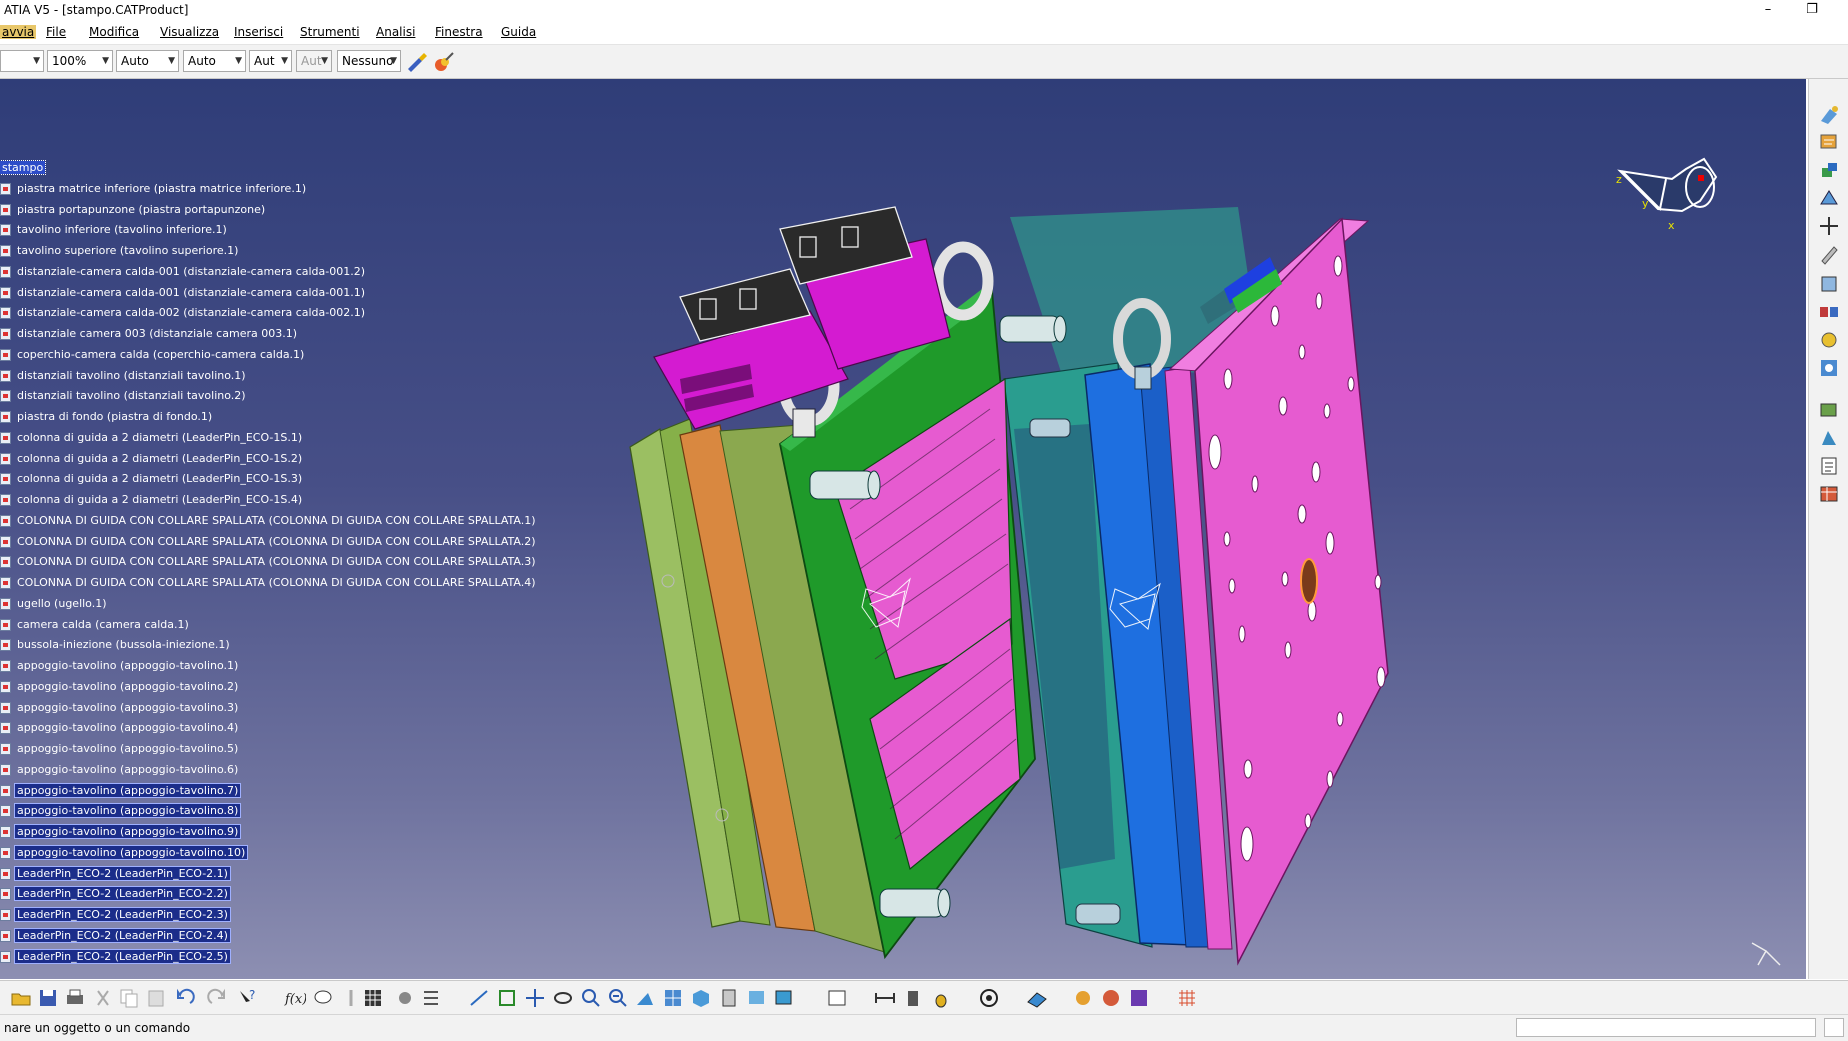 This screenshot has width=1848, height=1041. What do you see at coordinates (701, 998) in the screenshot?
I see `iso-view-icon` at bounding box center [701, 998].